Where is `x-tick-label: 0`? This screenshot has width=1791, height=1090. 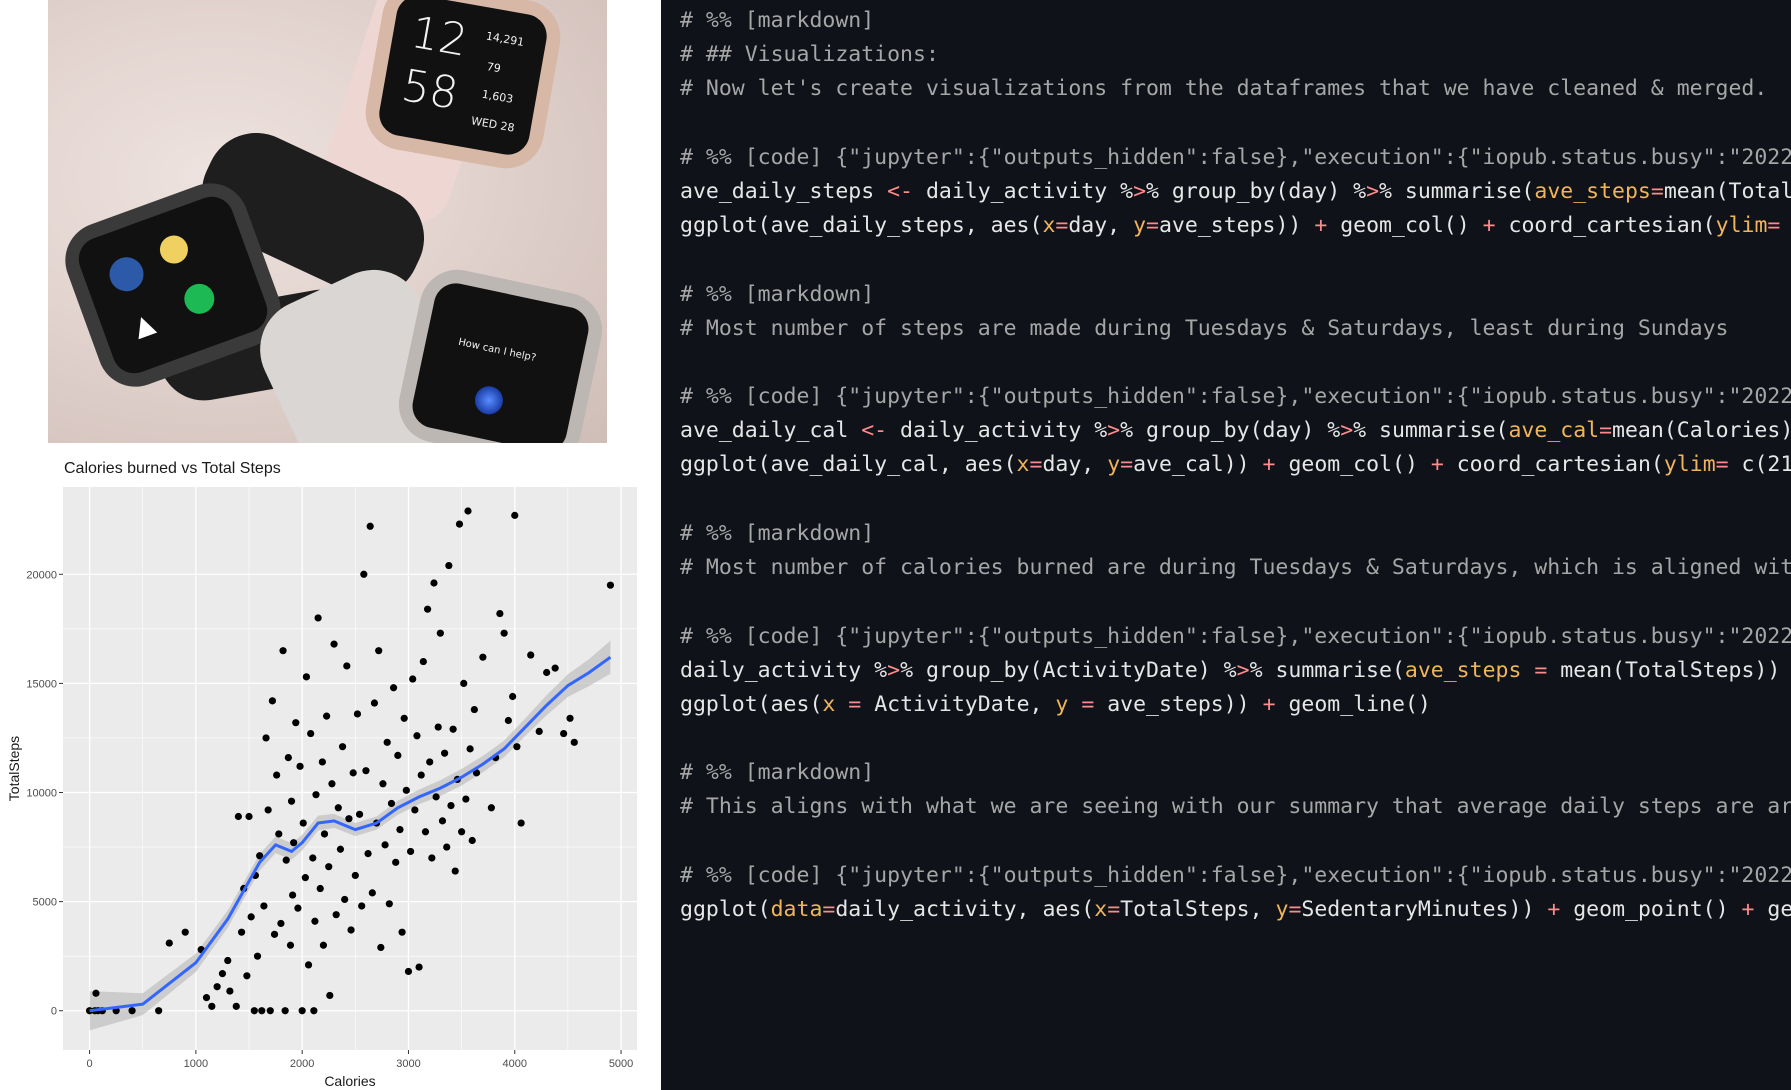 x-tick-label: 0 is located at coordinates (90, 1064).